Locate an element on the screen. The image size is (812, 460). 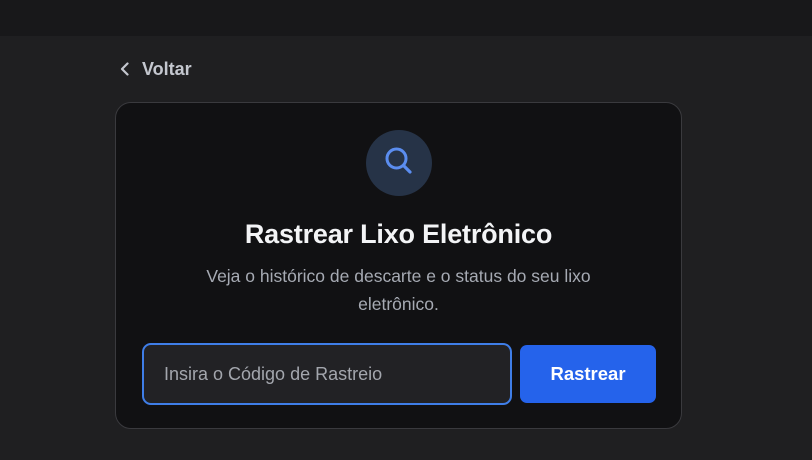
back-link: Voltar is located at coordinates (155, 69).